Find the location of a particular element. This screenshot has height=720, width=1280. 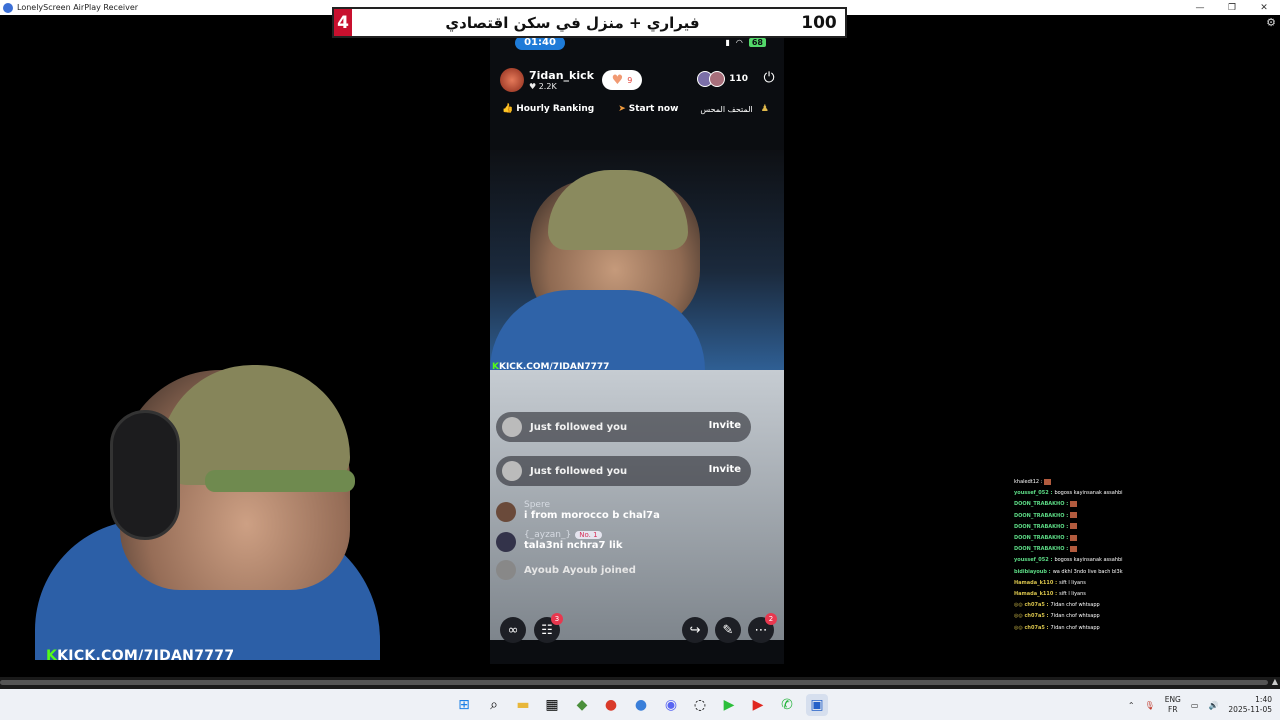

side-chat-line: khaledt12 : is located at coordinates (1084, 482).